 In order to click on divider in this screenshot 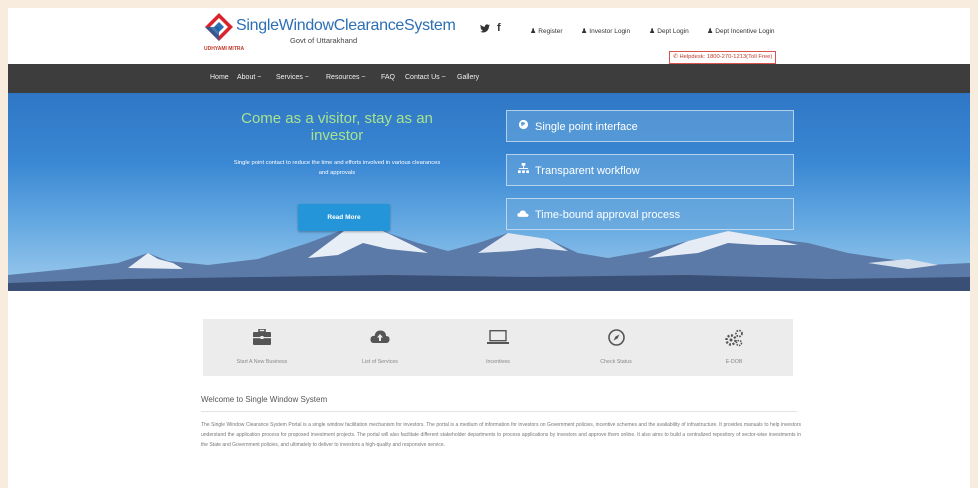, I will do `click(499, 411)`.